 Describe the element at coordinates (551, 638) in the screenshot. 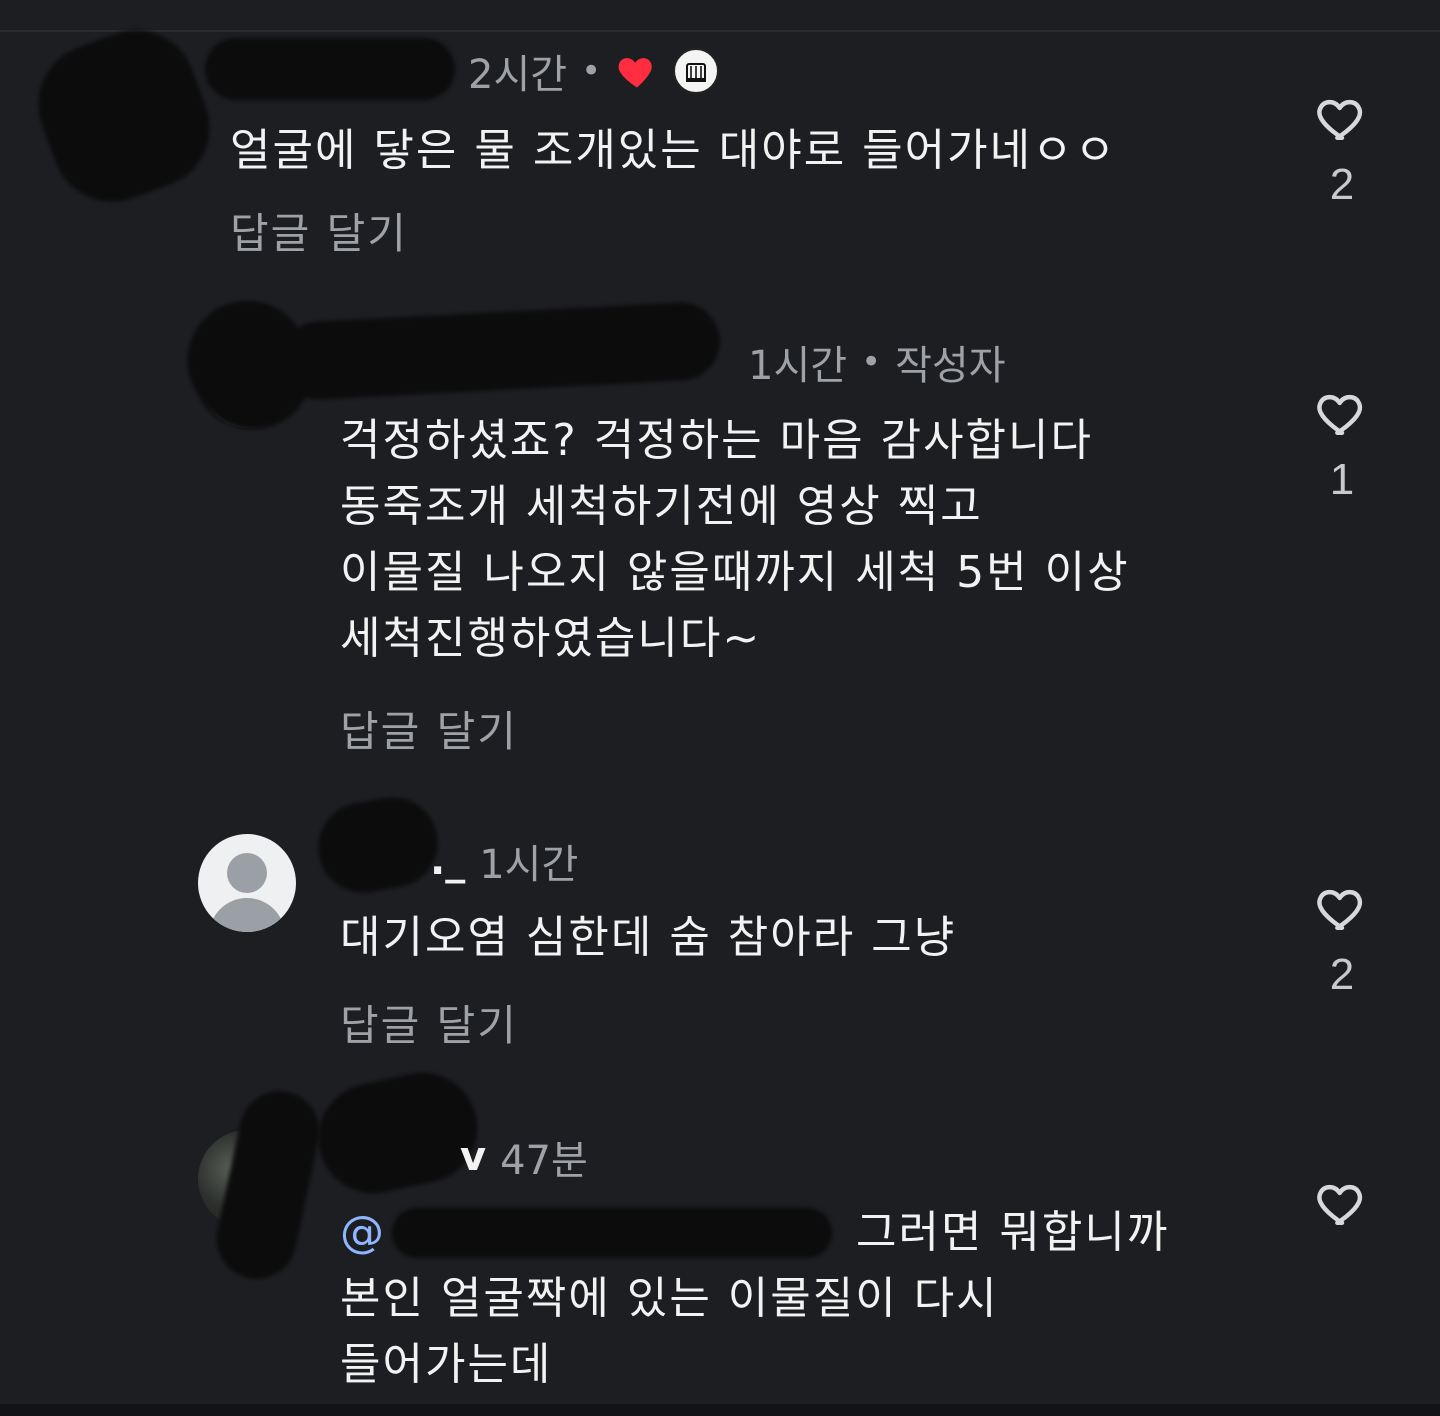

I see `comment-line: 세척진행하였습니다~` at that location.